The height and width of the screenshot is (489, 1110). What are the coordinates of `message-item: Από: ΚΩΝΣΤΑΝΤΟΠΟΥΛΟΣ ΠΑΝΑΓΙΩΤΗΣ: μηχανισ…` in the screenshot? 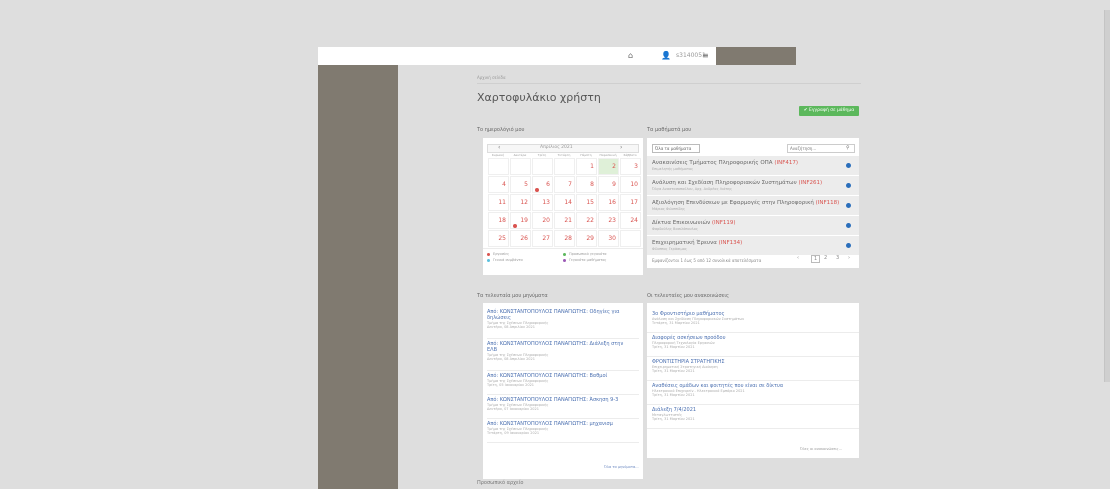 It's located at (563, 428).